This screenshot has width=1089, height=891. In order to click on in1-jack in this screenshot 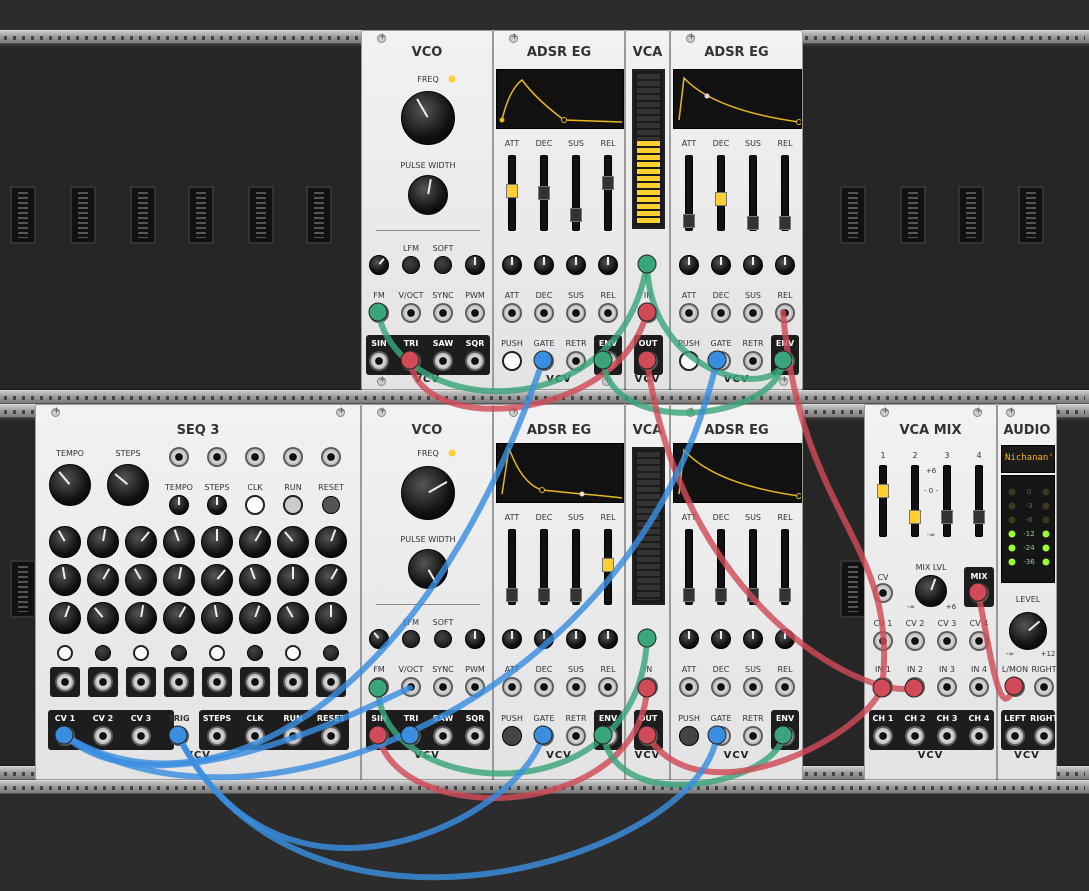, I will do `click(883, 687)`.